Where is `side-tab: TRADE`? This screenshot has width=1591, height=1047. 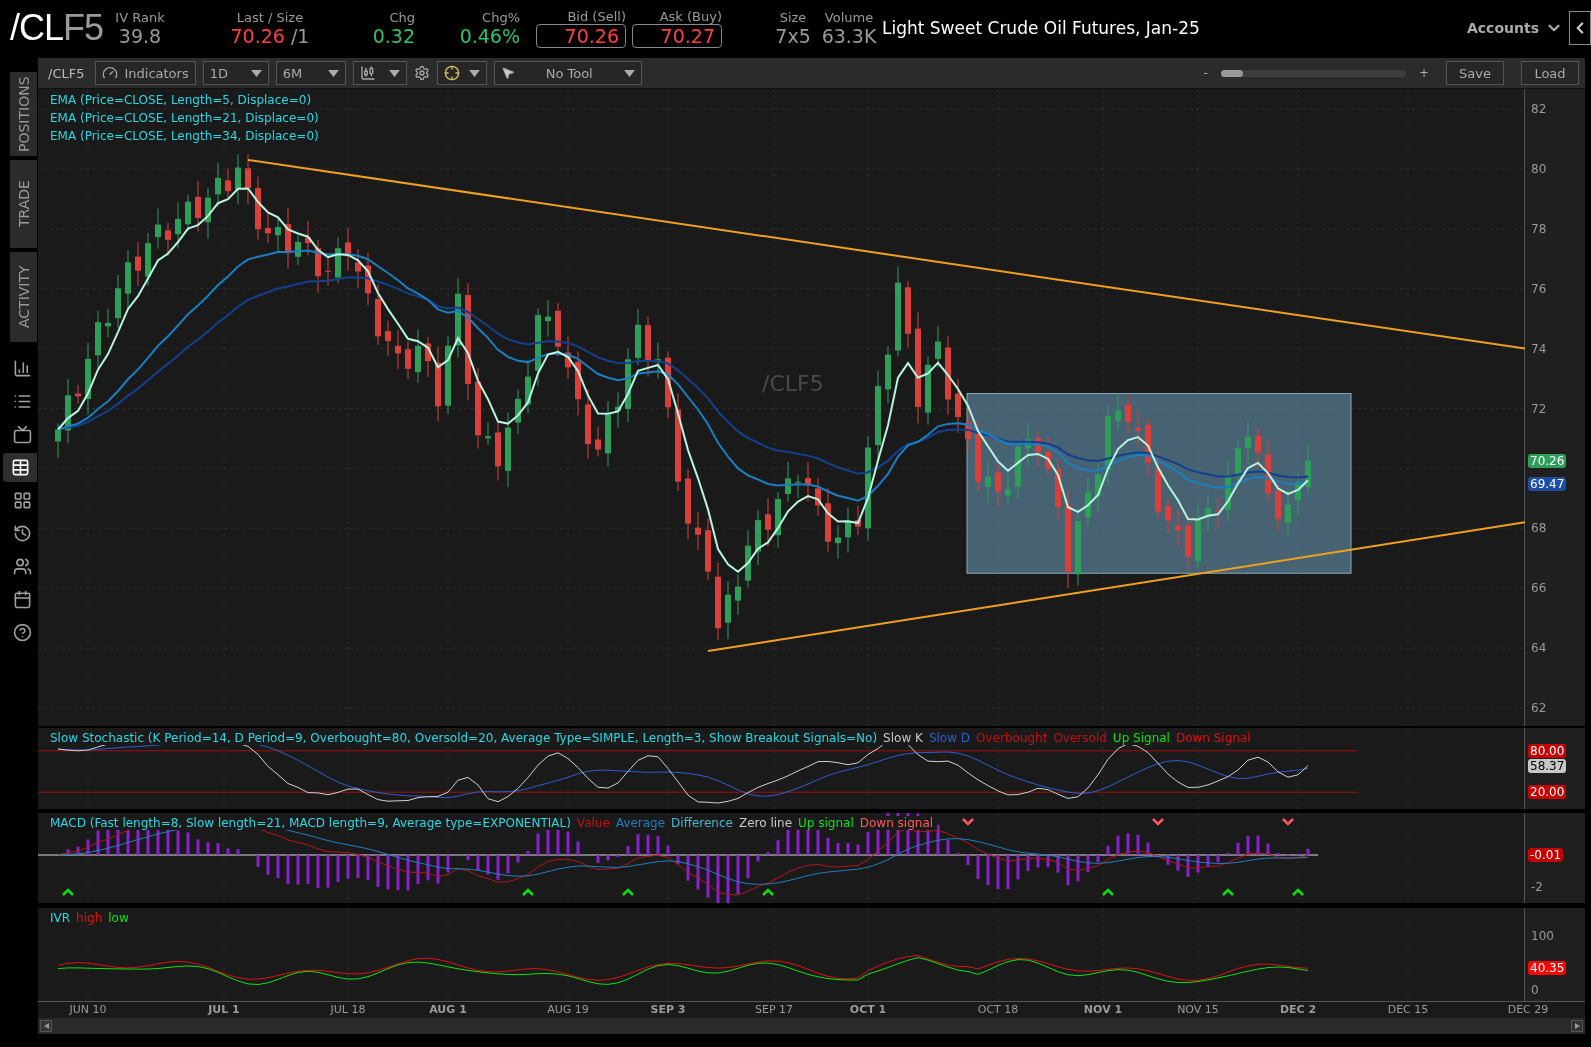 side-tab: TRADE is located at coordinates (23, 204).